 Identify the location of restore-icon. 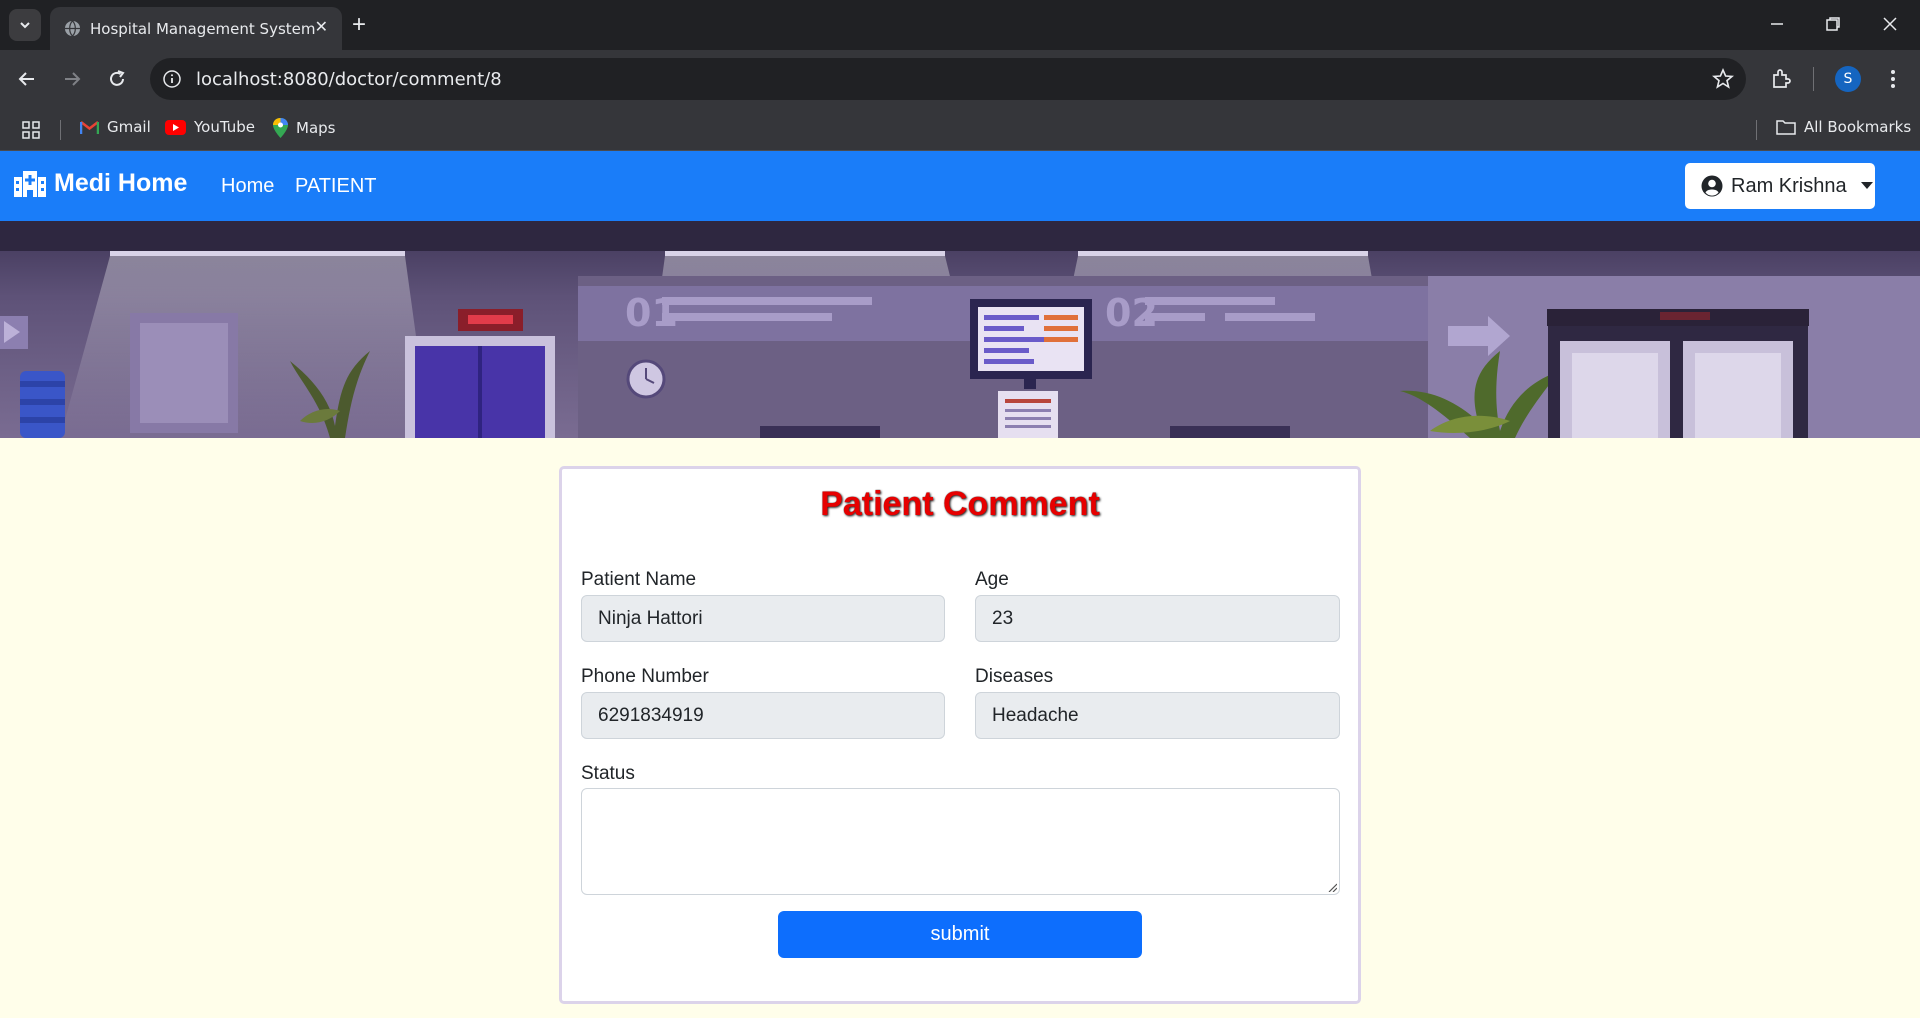
(1833, 24).